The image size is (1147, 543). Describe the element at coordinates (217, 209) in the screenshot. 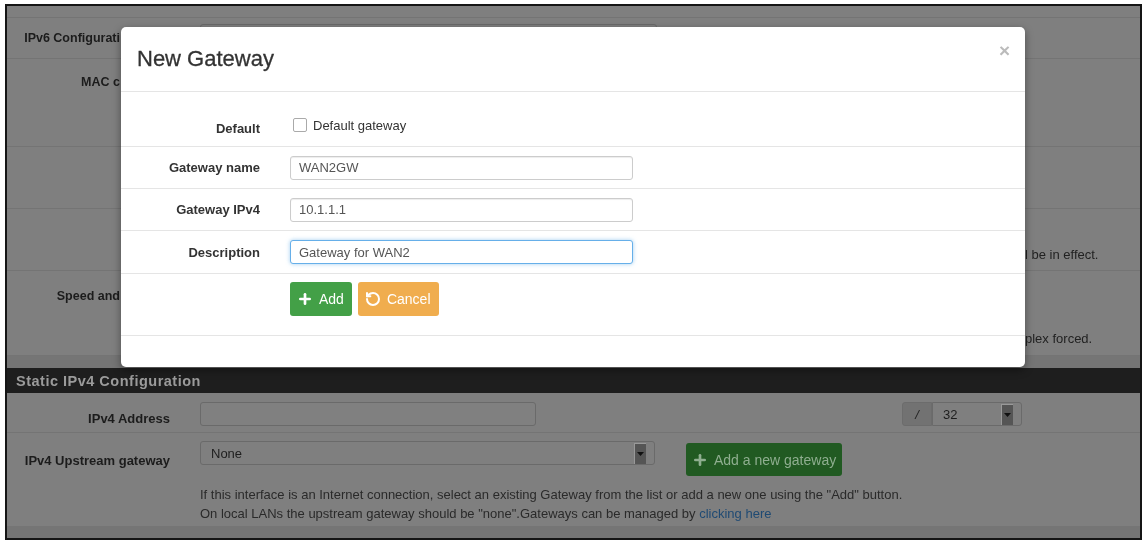

I see `field-label: Gateway IPv4` at that location.